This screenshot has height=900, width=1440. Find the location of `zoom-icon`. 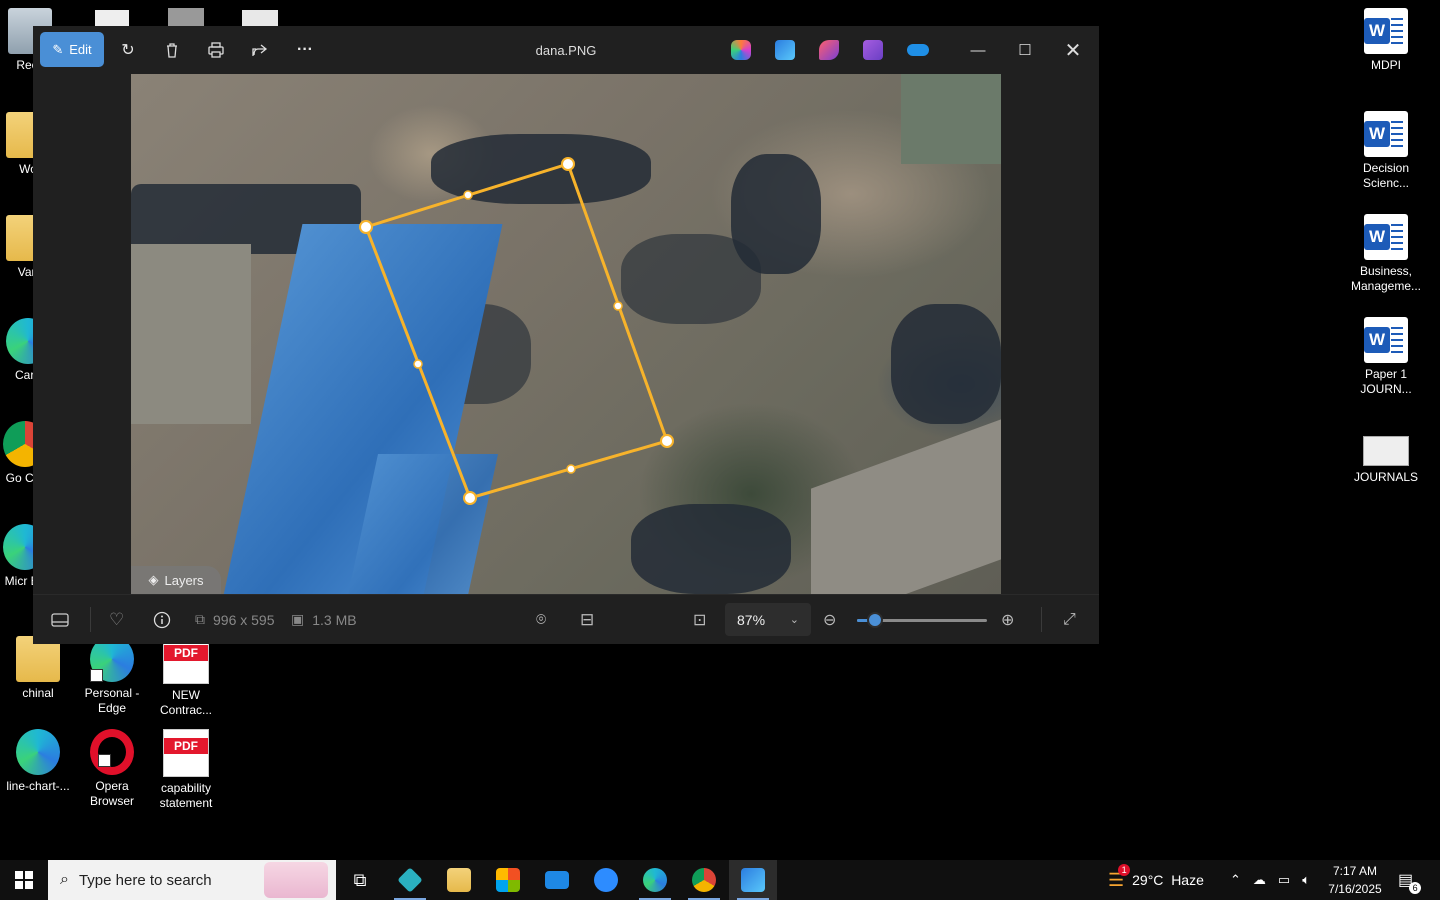

zoom-icon is located at coordinates (606, 880).